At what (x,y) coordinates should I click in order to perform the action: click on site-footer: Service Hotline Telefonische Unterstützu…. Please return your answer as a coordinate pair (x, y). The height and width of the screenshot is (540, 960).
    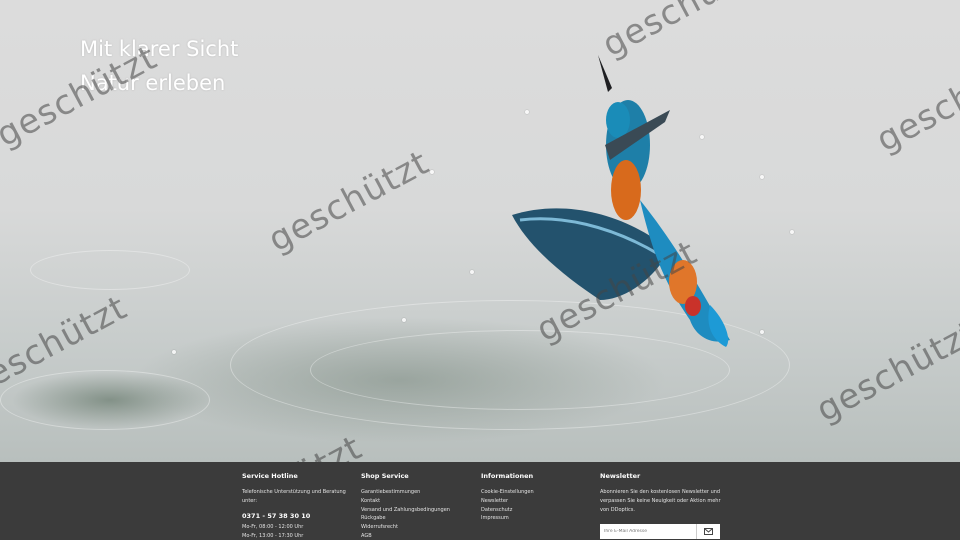
    Looking at the image, I should click on (480, 501).